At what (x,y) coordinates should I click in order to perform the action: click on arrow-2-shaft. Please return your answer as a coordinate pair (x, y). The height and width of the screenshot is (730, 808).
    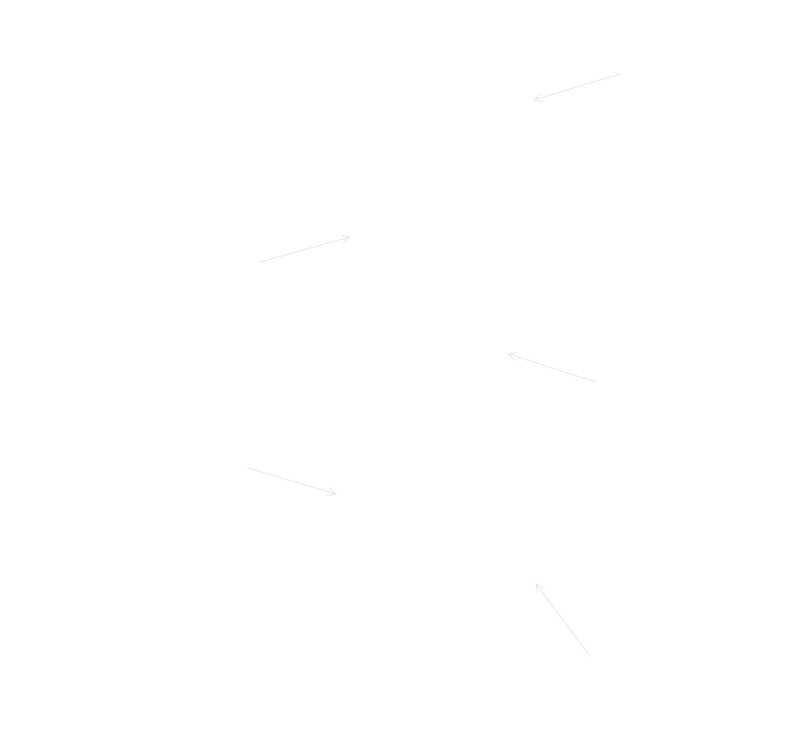
    Looking at the image, I should click on (305, 249).